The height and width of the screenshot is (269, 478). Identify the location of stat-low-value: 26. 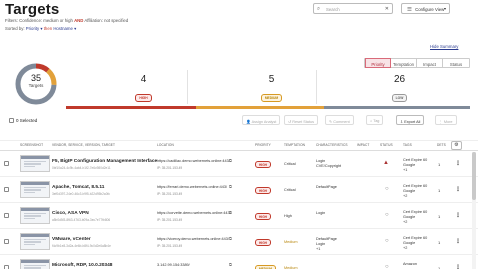
(399, 79).